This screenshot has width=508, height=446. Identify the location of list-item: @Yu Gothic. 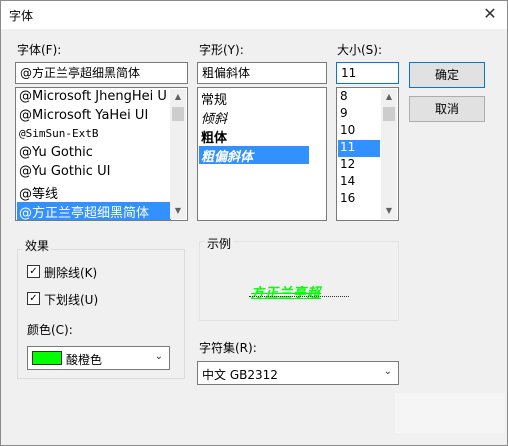
(94, 155).